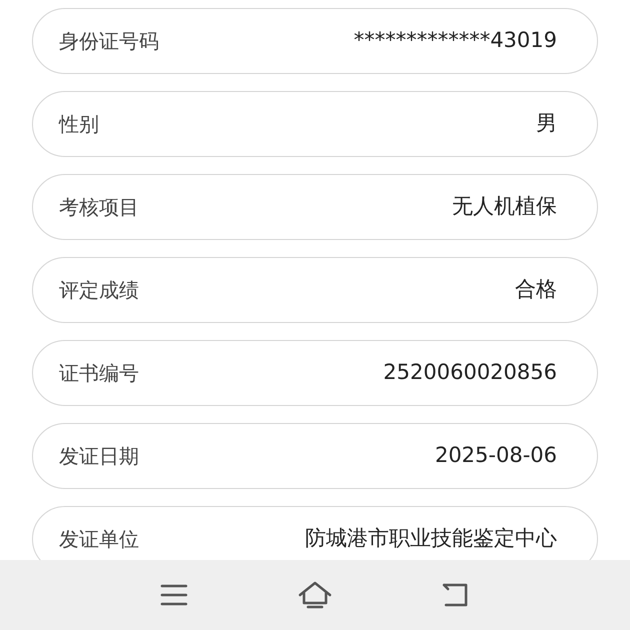 This screenshot has height=630, width=630. I want to click on field-label: 性别, so click(79, 124).